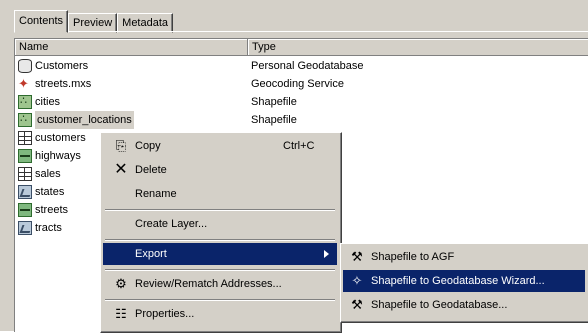 Image resolution: width=588 pixels, height=333 pixels. Describe the element at coordinates (63, 84) in the screenshot. I see `item-name: streets.mxs` at that location.